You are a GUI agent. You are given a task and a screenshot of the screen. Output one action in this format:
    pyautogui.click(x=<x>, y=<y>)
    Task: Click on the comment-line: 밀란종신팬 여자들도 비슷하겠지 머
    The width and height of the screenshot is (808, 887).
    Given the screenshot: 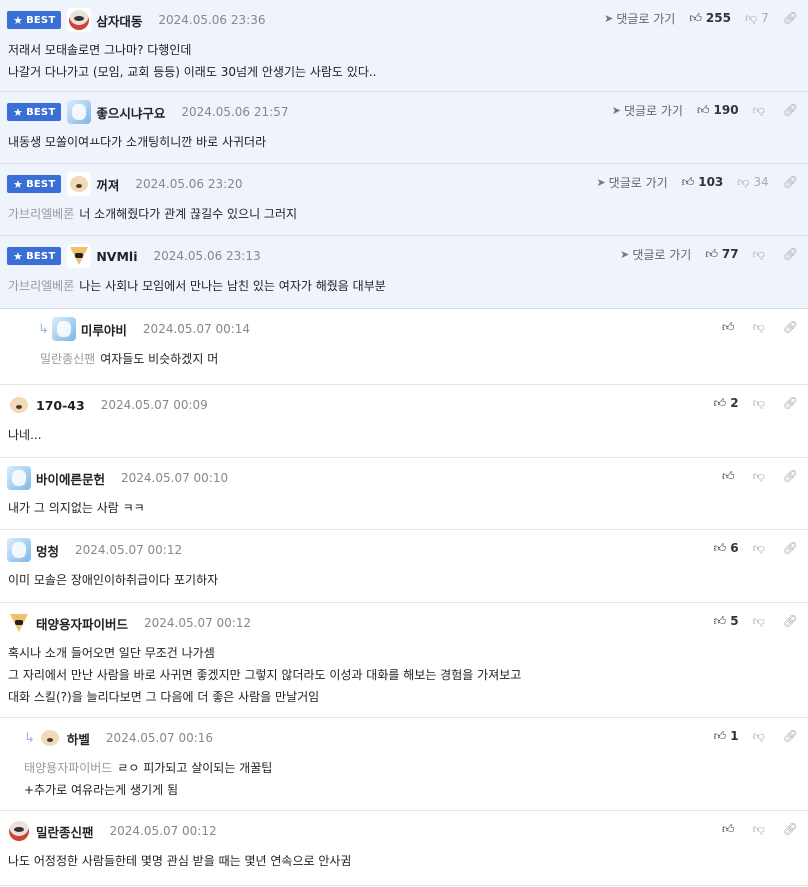 What is the action you would take?
    pyautogui.click(x=129, y=359)
    